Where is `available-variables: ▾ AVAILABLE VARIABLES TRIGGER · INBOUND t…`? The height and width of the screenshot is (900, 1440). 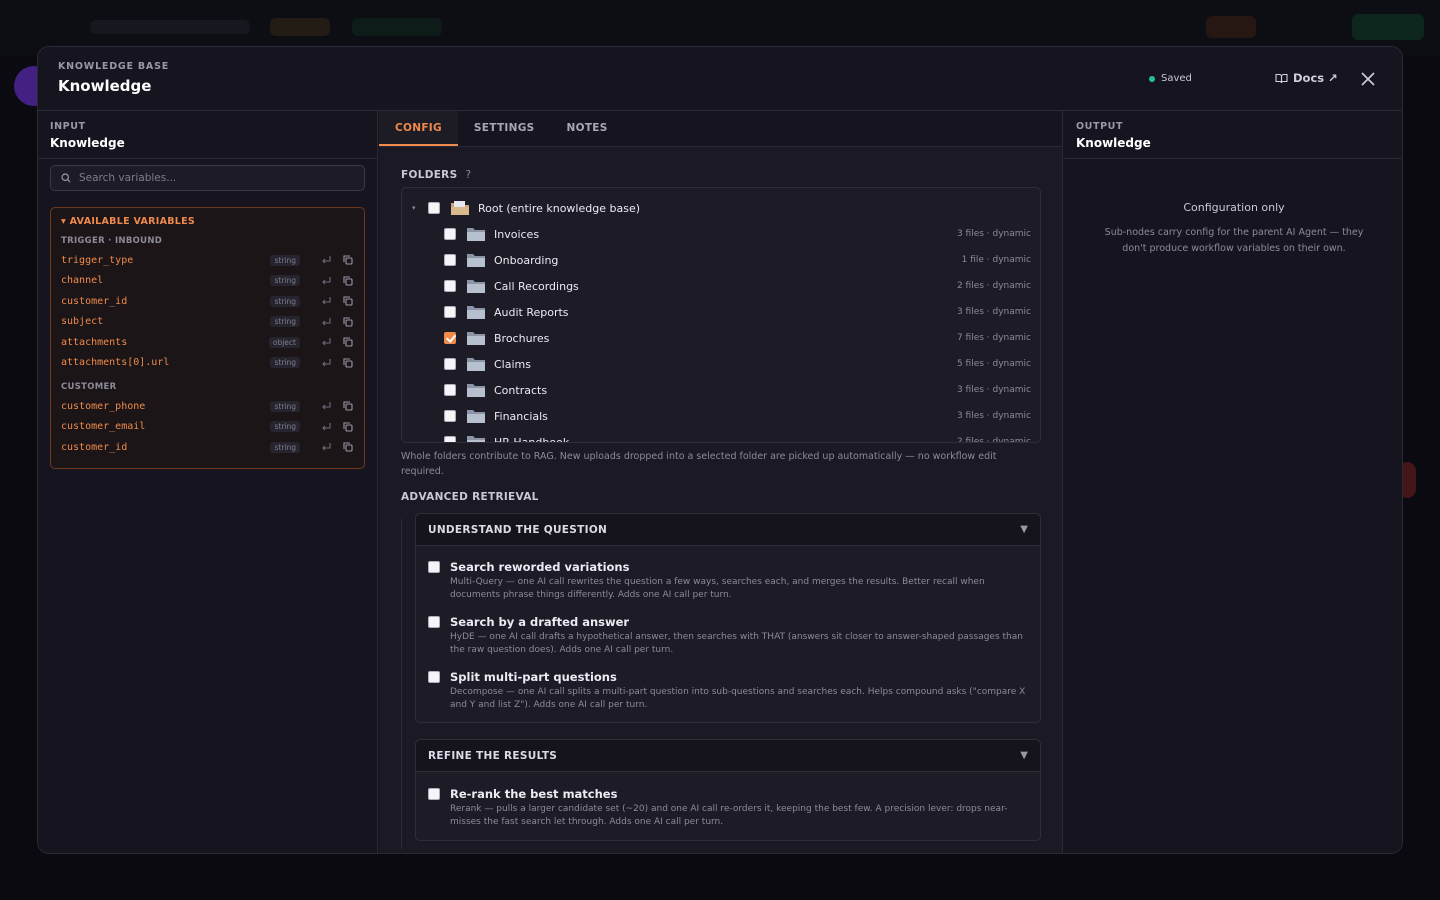 available-variables: ▾ AVAILABLE VARIABLES TRIGGER · INBOUND t… is located at coordinates (207, 338).